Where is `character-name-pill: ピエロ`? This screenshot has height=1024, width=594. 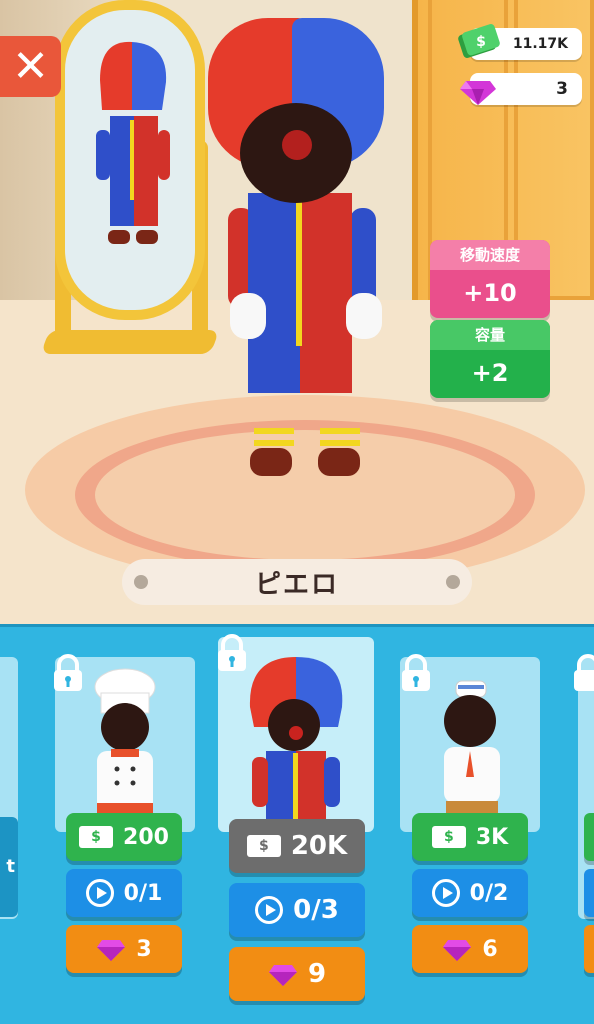 character-name-pill: ピエロ is located at coordinates (297, 582).